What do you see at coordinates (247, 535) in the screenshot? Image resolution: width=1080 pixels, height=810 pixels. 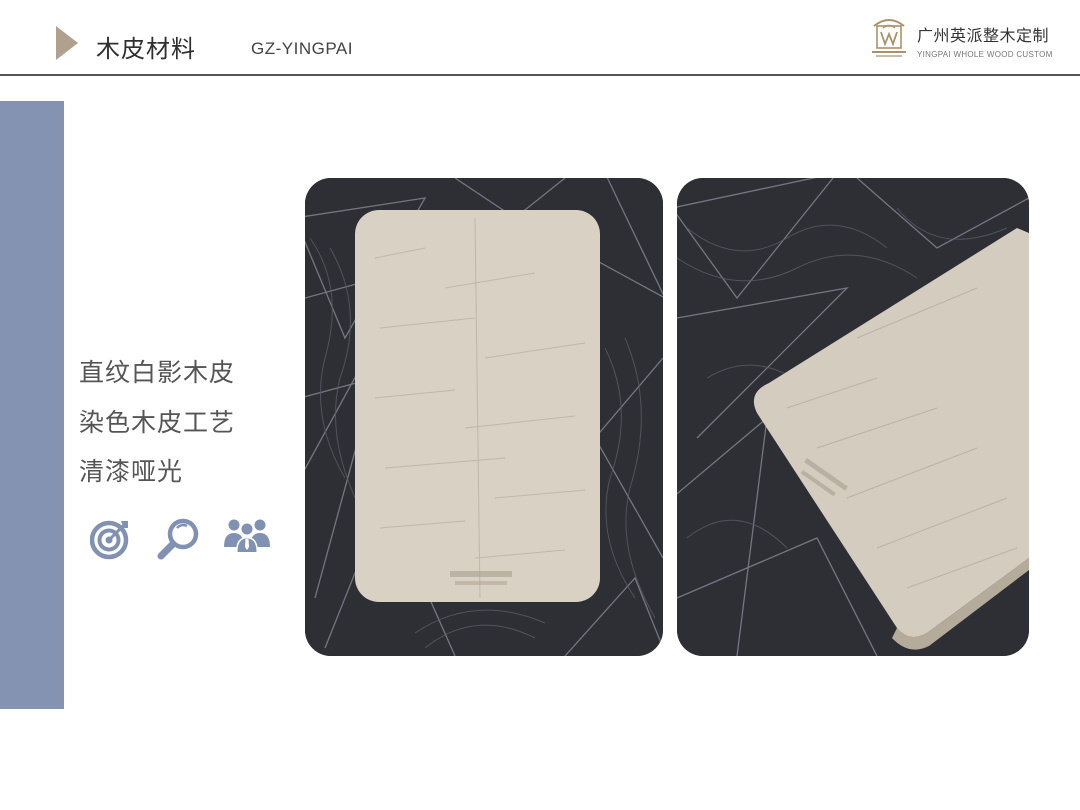 I see `team-icon` at bounding box center [247, 535].